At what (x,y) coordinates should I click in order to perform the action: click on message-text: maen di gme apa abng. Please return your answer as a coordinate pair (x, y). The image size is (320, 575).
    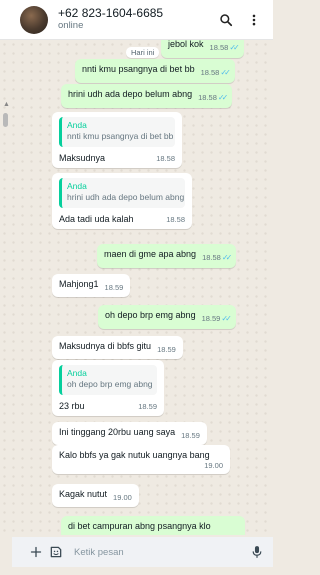
    Looking at the image, I should click on (150, 254).